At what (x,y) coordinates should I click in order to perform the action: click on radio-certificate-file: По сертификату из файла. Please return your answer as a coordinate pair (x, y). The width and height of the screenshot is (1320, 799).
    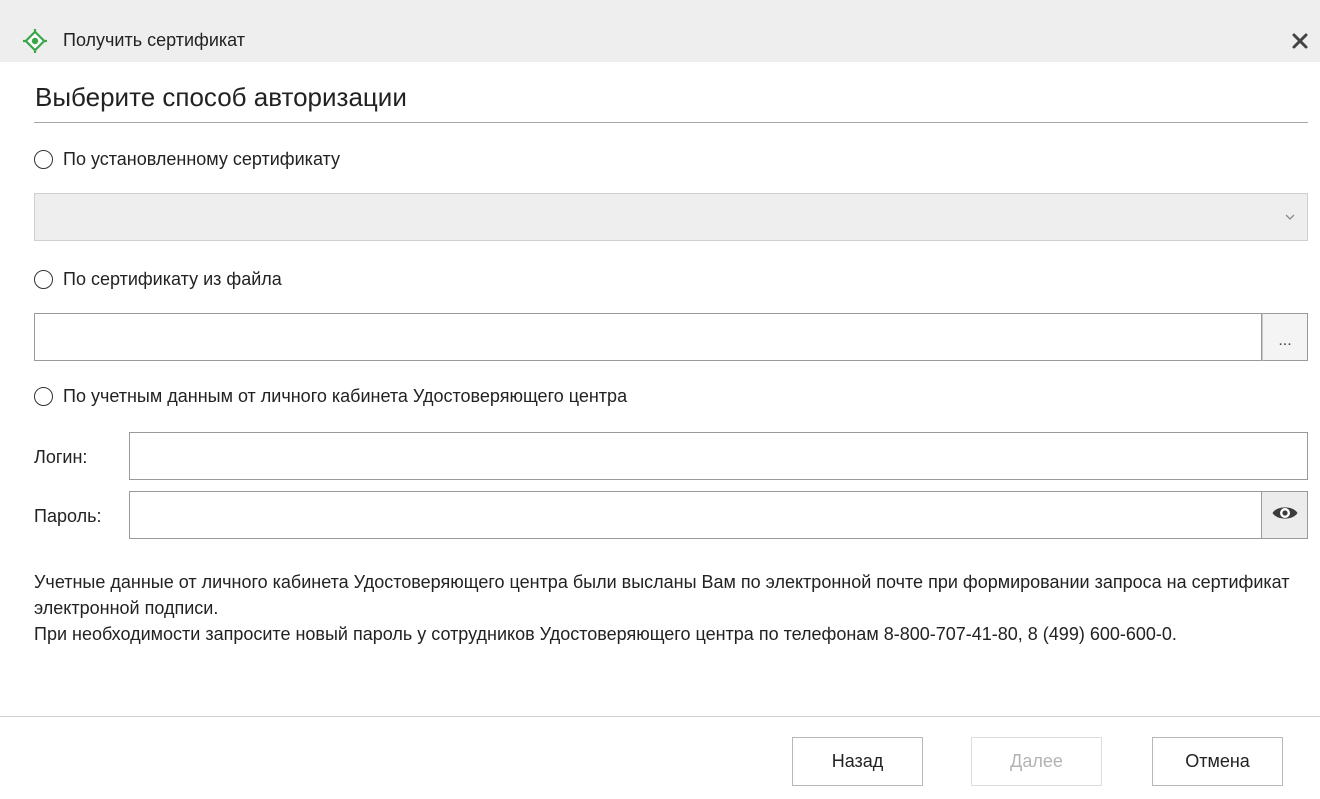
    Looking at the image, I should click on (158, 279).